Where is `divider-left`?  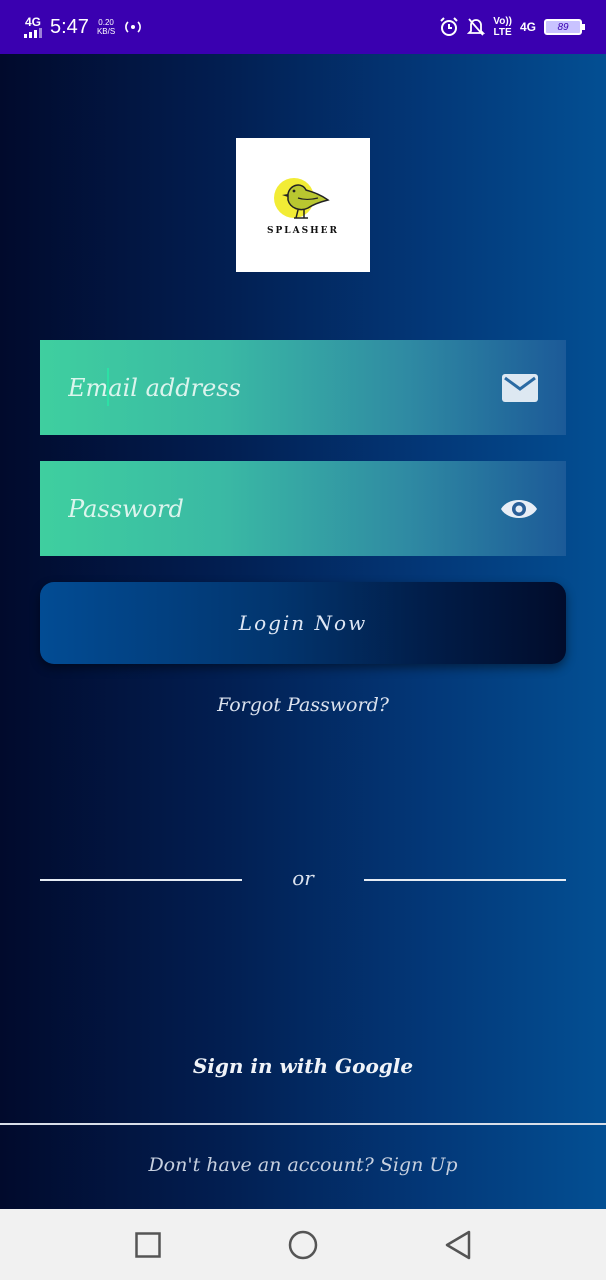 divider-left is located at coordinates (141, 880).